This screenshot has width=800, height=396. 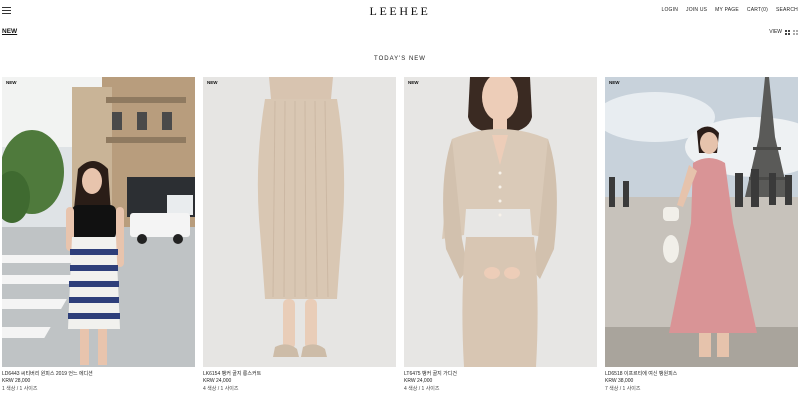 I want to click on join-us-link: JOIN US, so click(x=696, y=10).